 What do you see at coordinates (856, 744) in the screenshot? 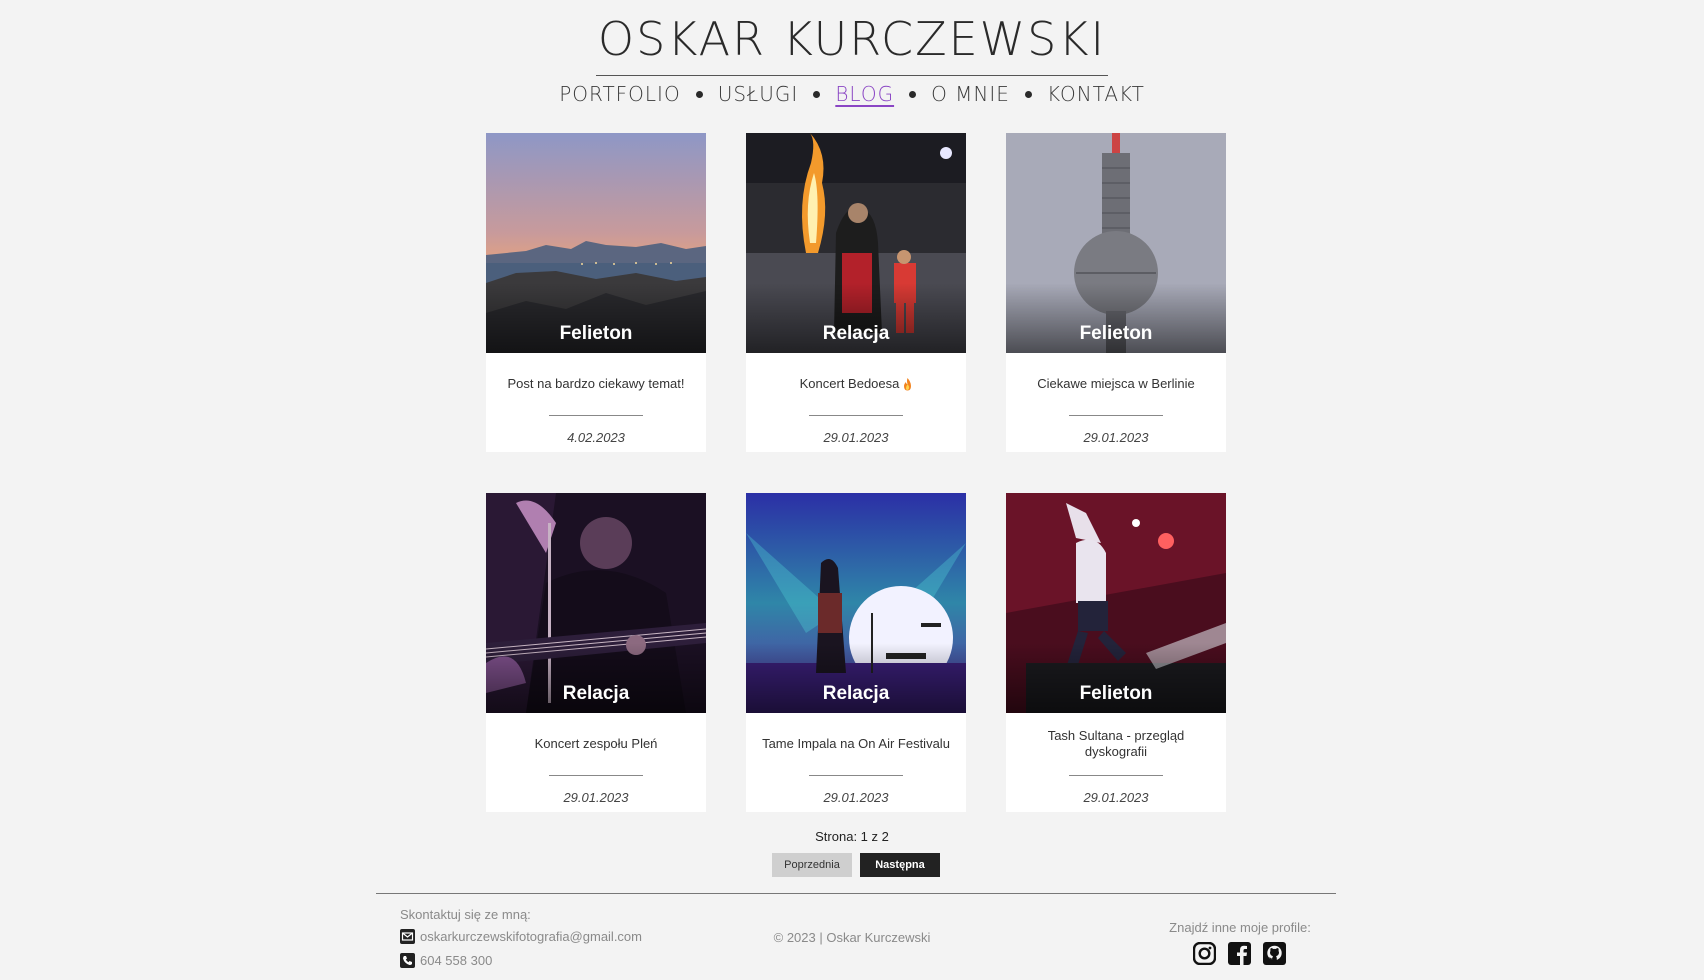
I see `post-title: Tame Impala na On Air Festivalu` at bounding box center [856, 744].